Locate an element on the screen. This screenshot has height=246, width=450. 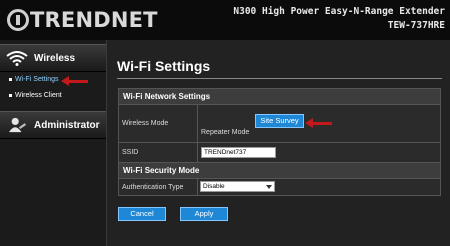
section-header-security: Wi-Fi Security Mode is located at coordinates (279, 171).